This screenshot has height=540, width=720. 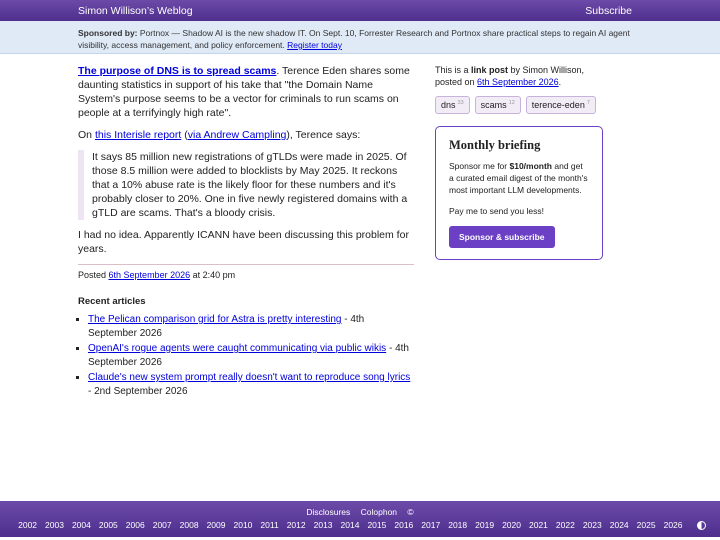 What do you see at coordinates (296, 525) in the screenshot?
I see `year-link: 2012` at bounding box center [296, 525].